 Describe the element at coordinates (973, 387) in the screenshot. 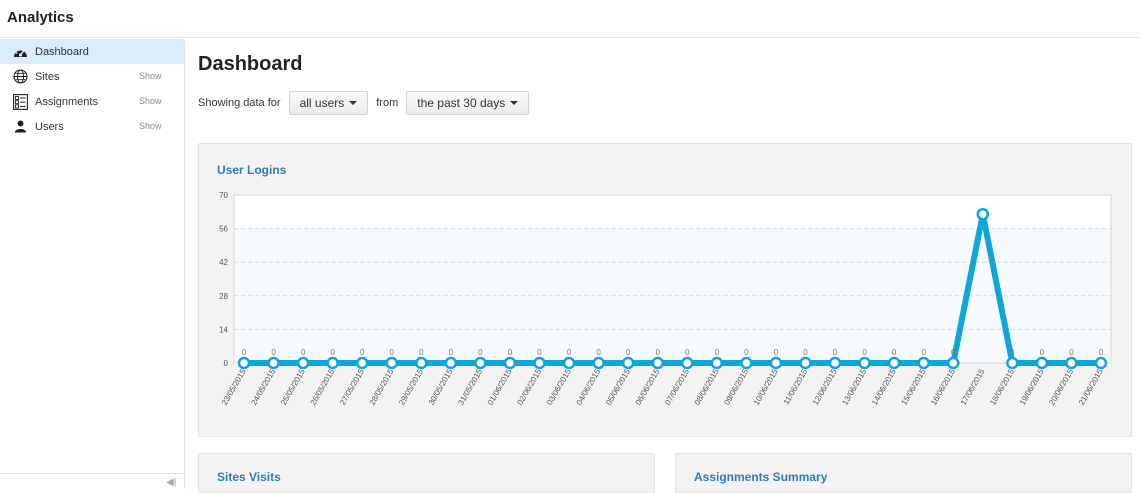

I see `x-tick-label: 17/06/2015` at that location.